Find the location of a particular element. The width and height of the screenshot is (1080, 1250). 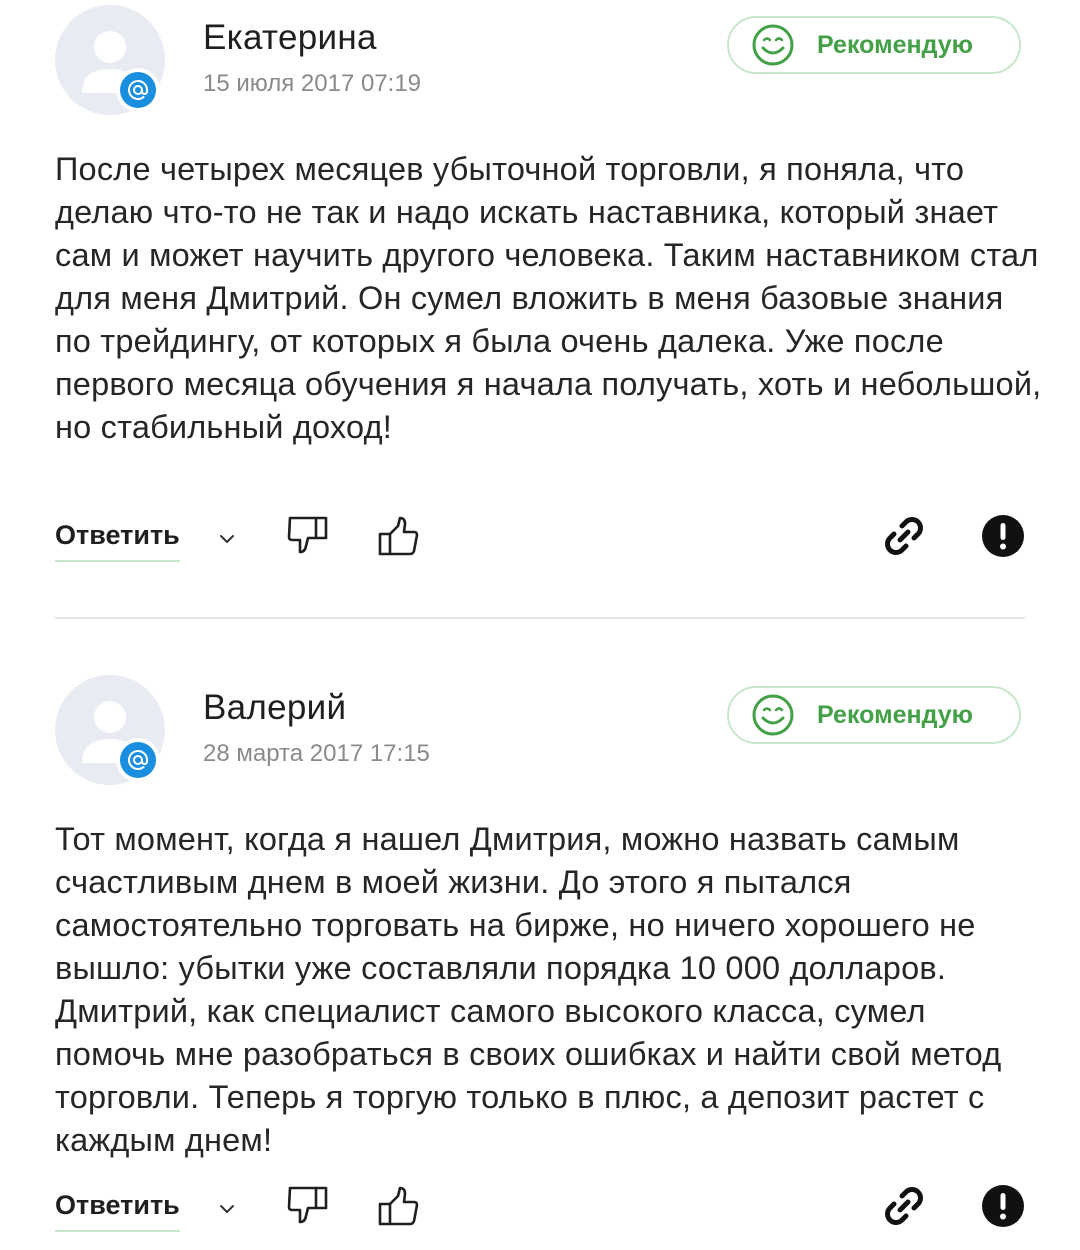

review-date: 28 марта 2017 17:15 is located at coordinates (316, 753).